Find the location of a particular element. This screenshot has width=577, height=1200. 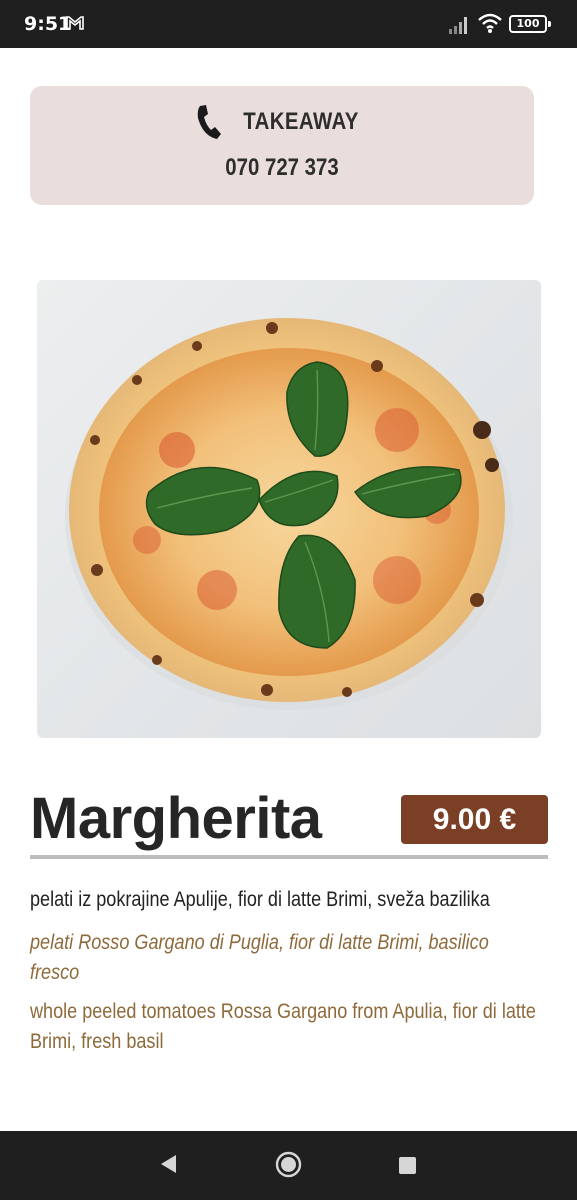

takeaway-header: TAKEAWAY is located at coordinates (282, 122).